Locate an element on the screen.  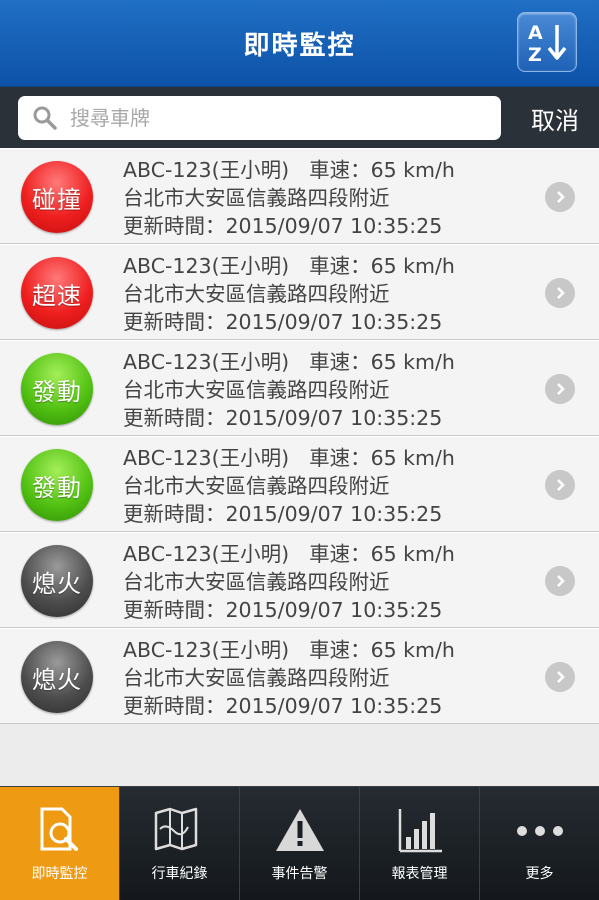
status-badge: 碰撞 is located at coordinates (57, 197).